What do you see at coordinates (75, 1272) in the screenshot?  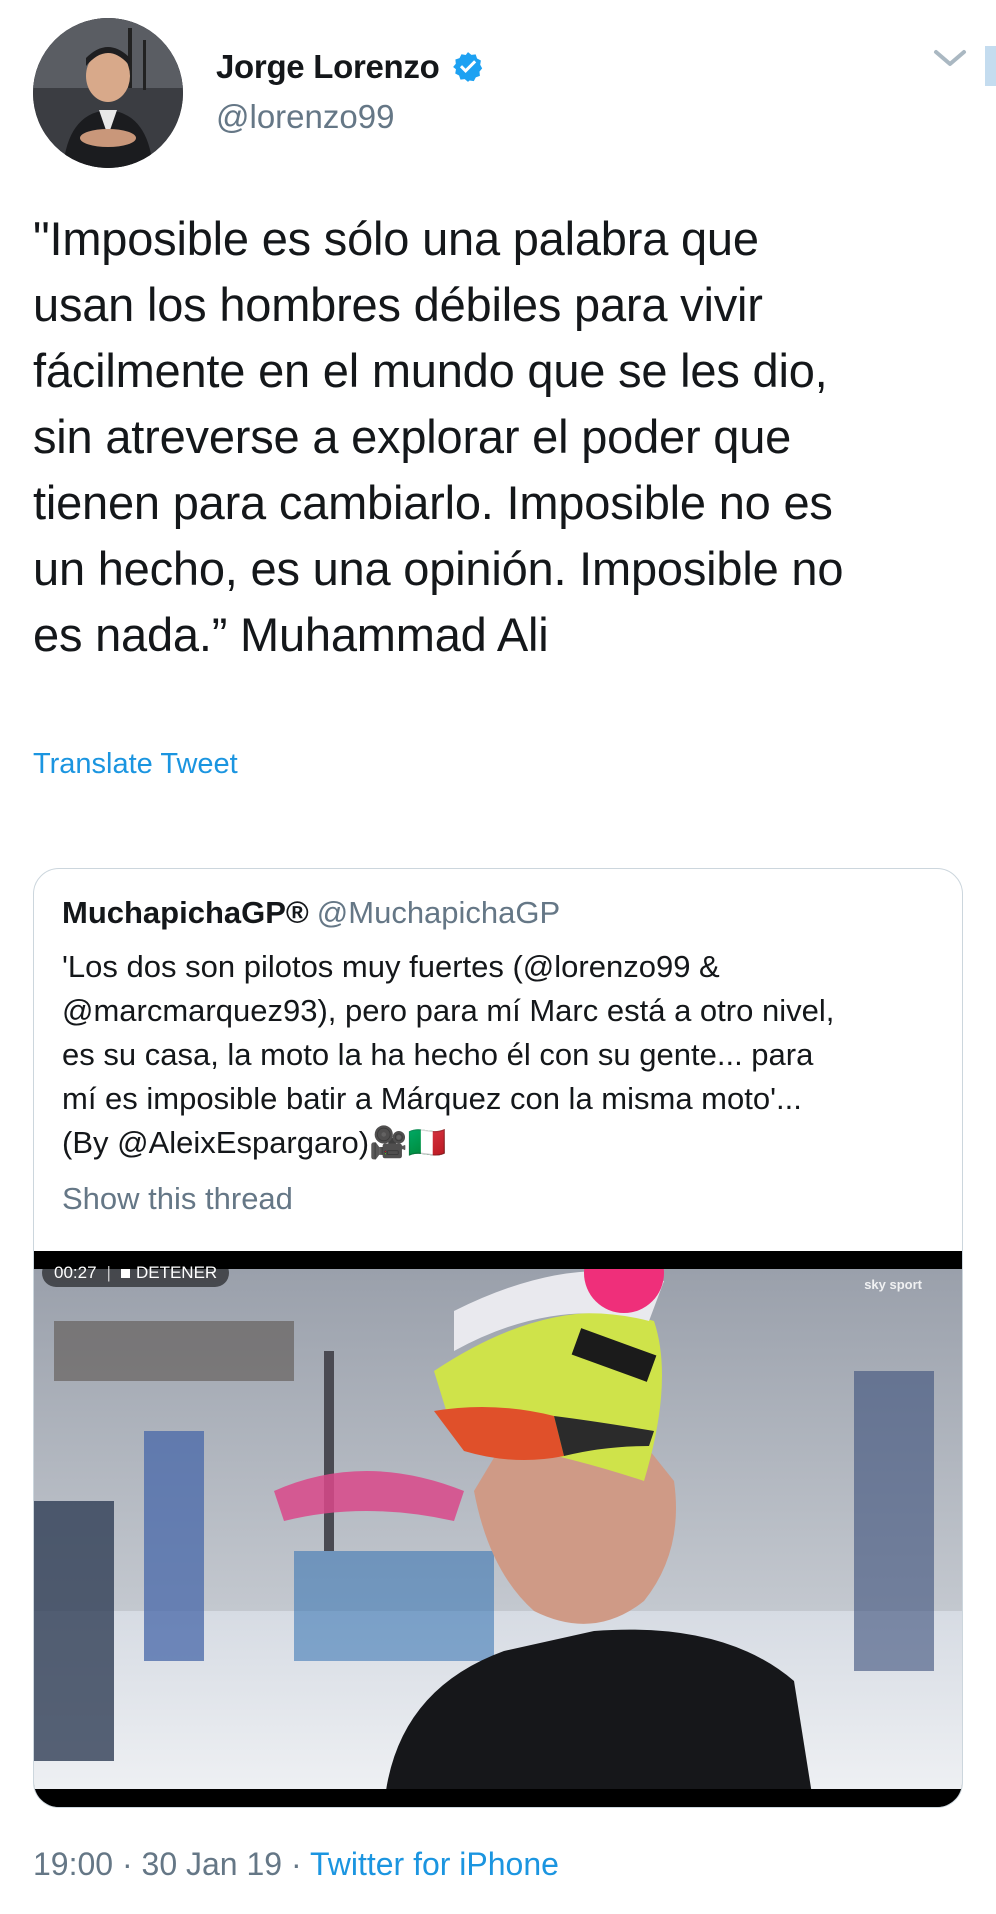 I see `video-elapsed-time: 00:27` at bounding box center [75, 1272].